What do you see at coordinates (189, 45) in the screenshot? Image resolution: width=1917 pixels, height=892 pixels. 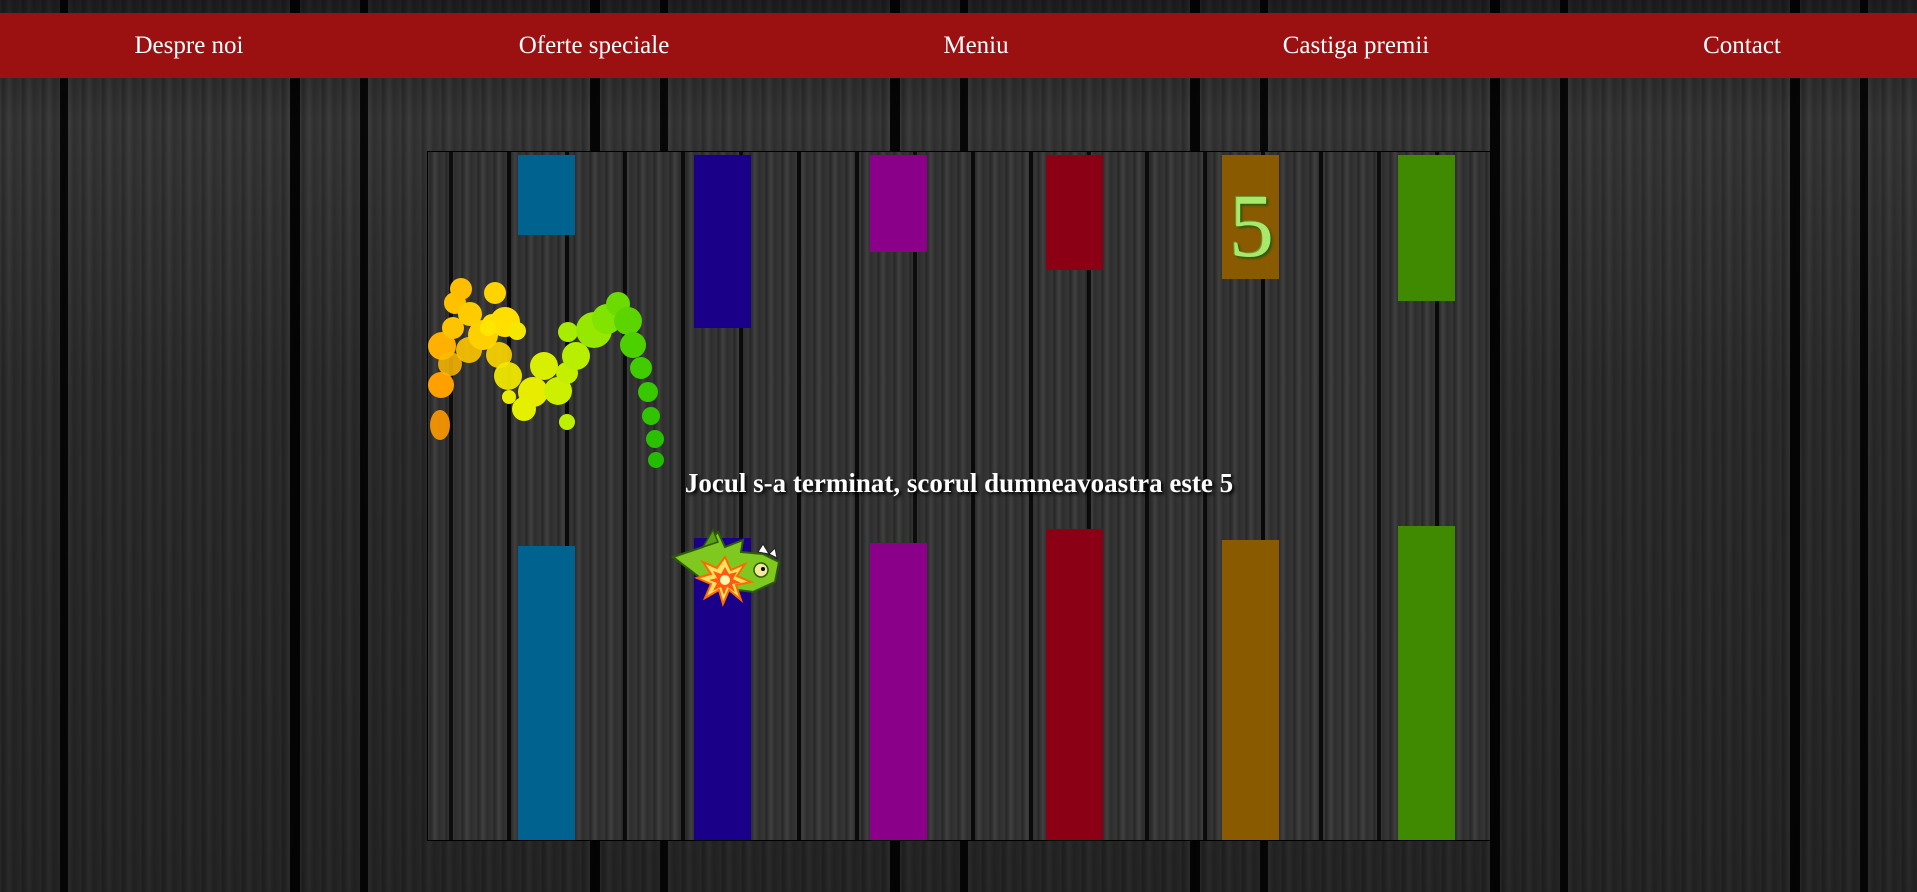 I see `nav-item-despre-noi: Despre noi` at bounding box center [189, 45].